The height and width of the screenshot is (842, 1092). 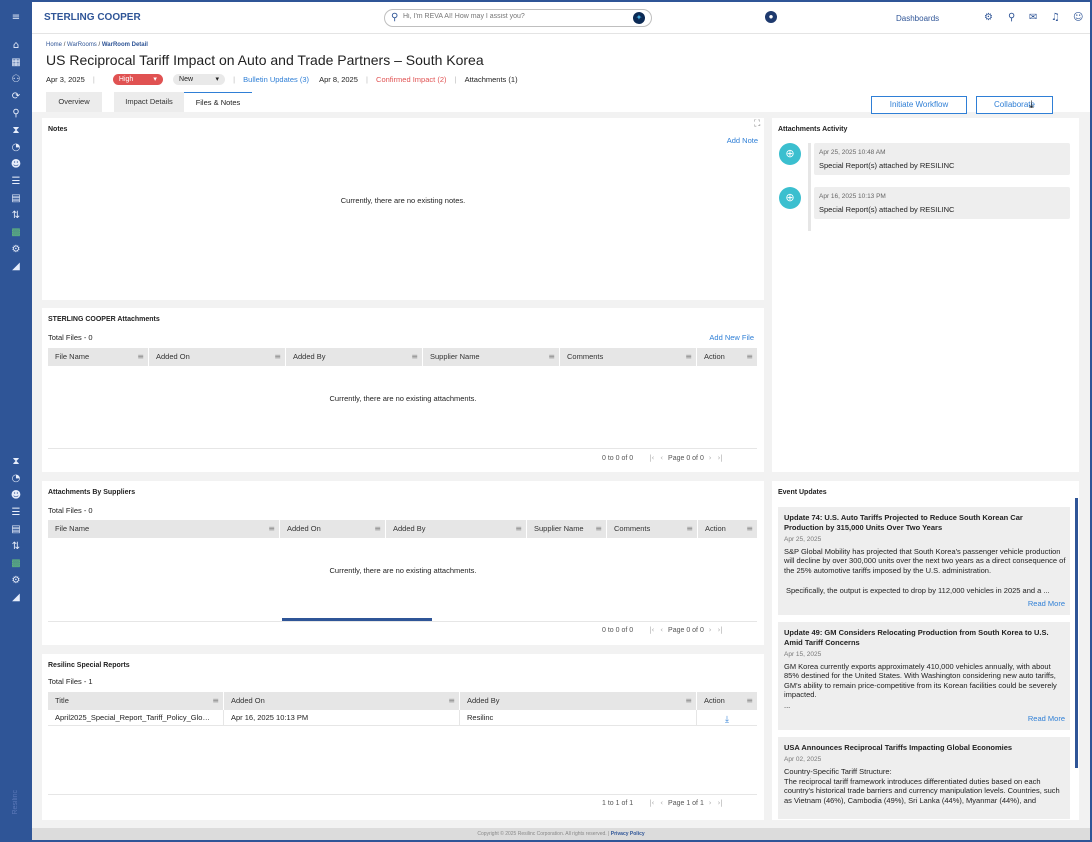 What do you see at coordinates (628, 834) in the screenshot?
I see `privacy-policy-link: Privacy Policy` at bounding box center [628, 834].